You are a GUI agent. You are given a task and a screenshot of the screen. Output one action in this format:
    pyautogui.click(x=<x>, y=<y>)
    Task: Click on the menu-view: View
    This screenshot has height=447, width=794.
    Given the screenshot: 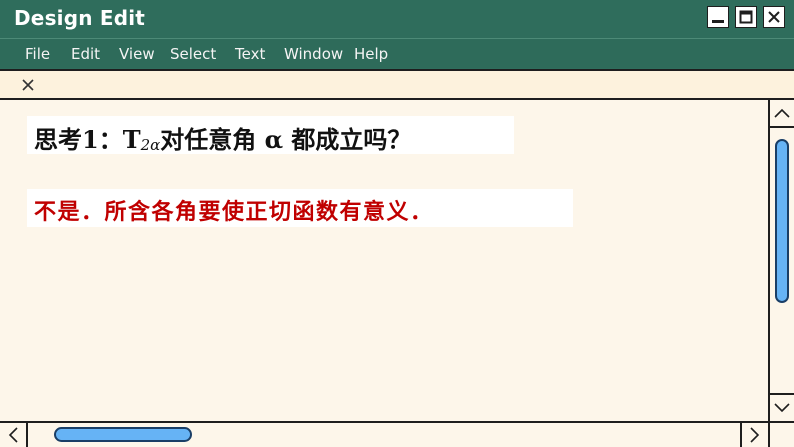 What is the action you would take?
    pyautogui.click(x=137, y=54)
    